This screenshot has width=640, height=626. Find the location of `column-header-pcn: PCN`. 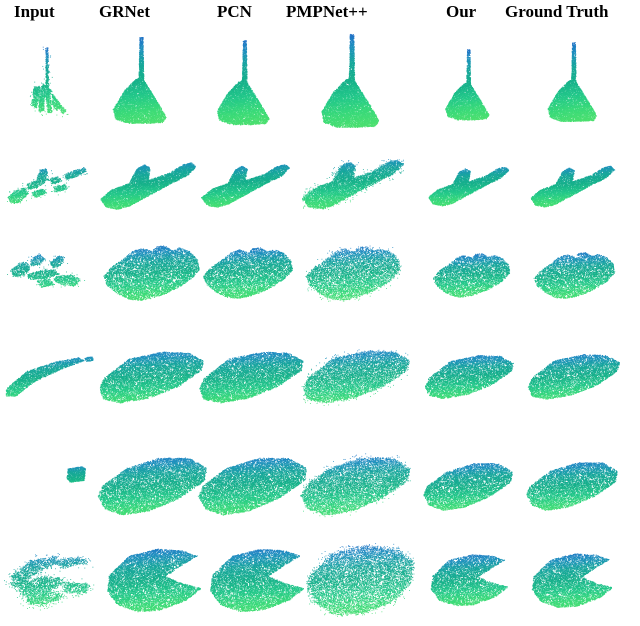

column-header-pcn: PCN is located at coordinates (234, 12).